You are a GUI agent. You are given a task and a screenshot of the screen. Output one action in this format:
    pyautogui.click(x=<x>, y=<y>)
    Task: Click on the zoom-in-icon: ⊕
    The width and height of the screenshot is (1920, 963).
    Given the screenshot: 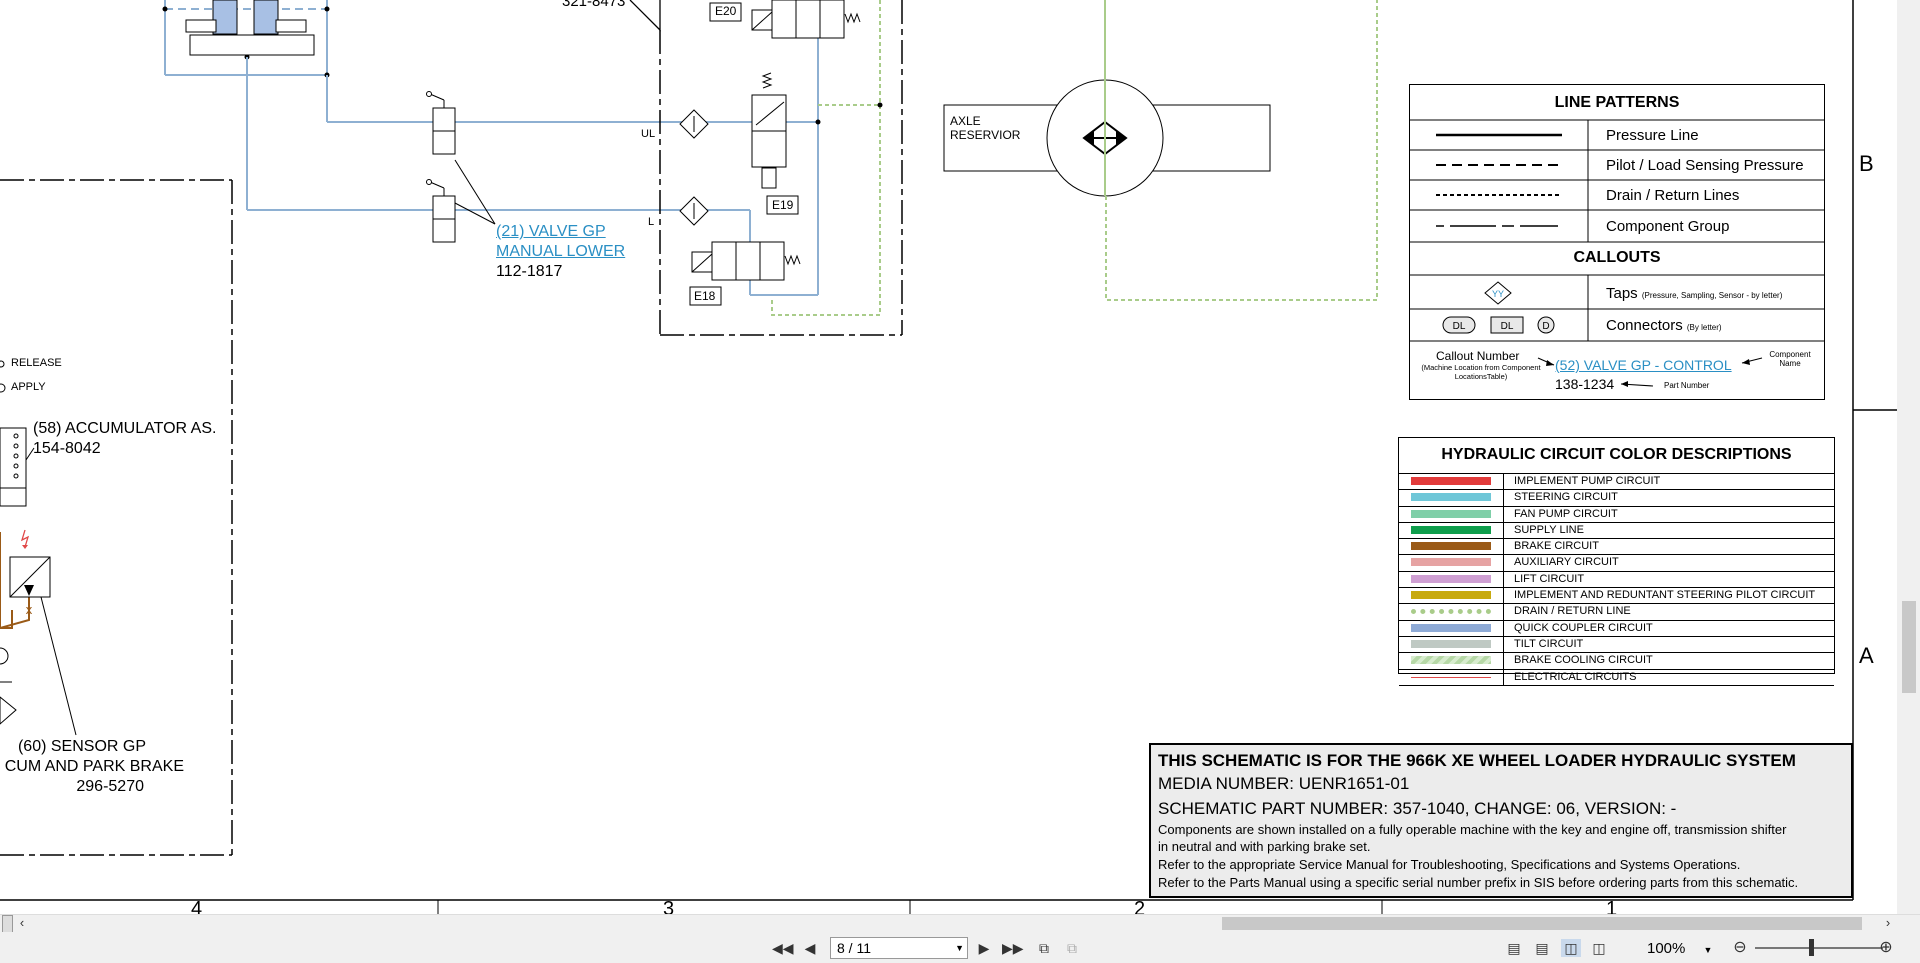 What is the action you would take?
    pyautogui.click(x=1886, y=948)
    